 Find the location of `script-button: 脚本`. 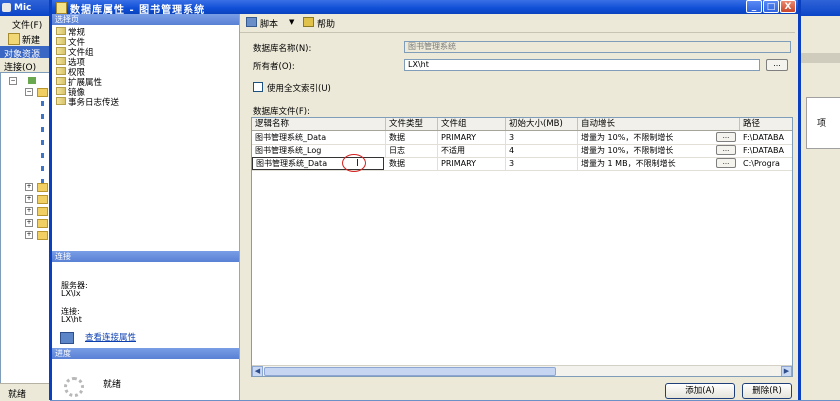

script-button: 脚本 is located at coordinates (269, 23).